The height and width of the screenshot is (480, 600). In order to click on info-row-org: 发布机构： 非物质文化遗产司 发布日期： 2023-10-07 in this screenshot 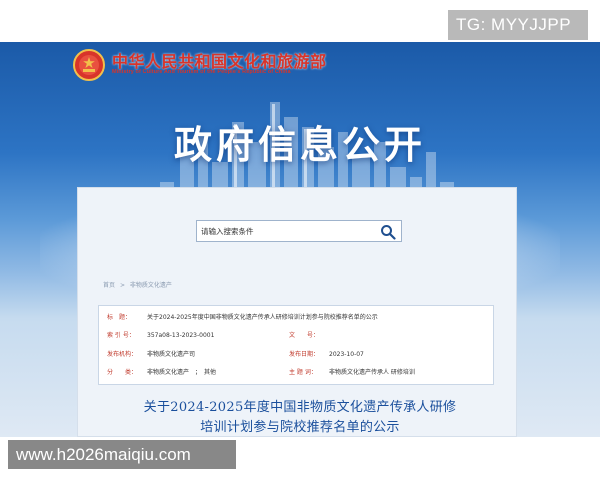, I will do `click(297, 355)`.